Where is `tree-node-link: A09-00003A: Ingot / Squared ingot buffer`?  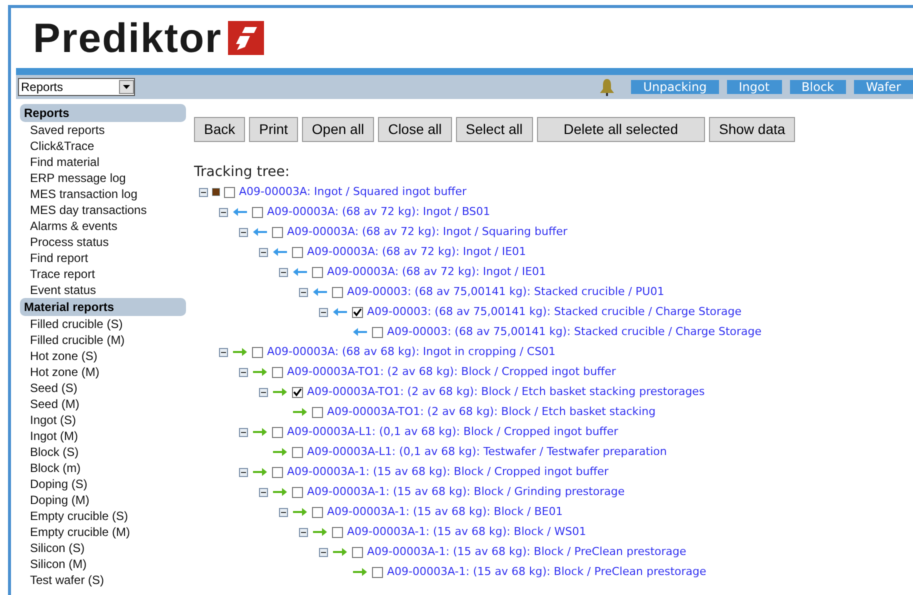 tree-node-link: A09-00003A: Ingot / Squared ingot buffer is located at coordinates (353, 192).